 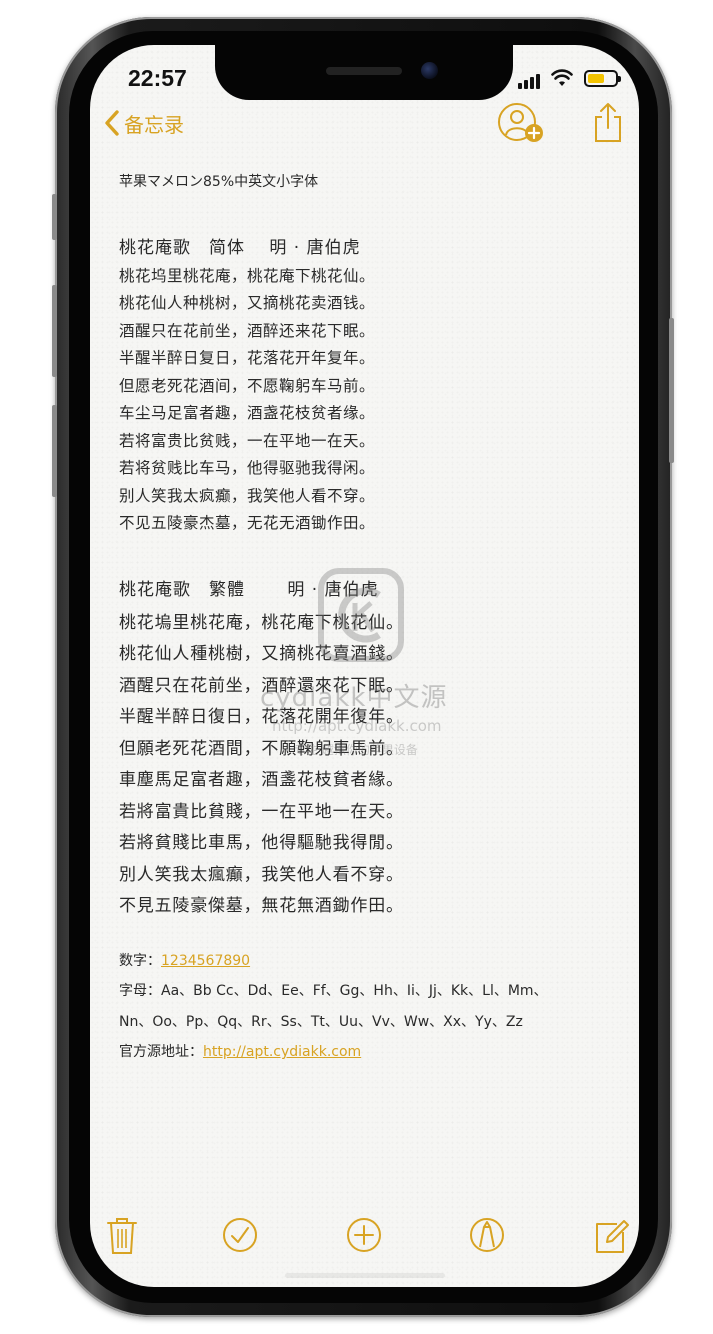 I want to click on poem-line: 酒醒只在花前坐，酒醉還來花下眠。, so click(x=261, y=686).